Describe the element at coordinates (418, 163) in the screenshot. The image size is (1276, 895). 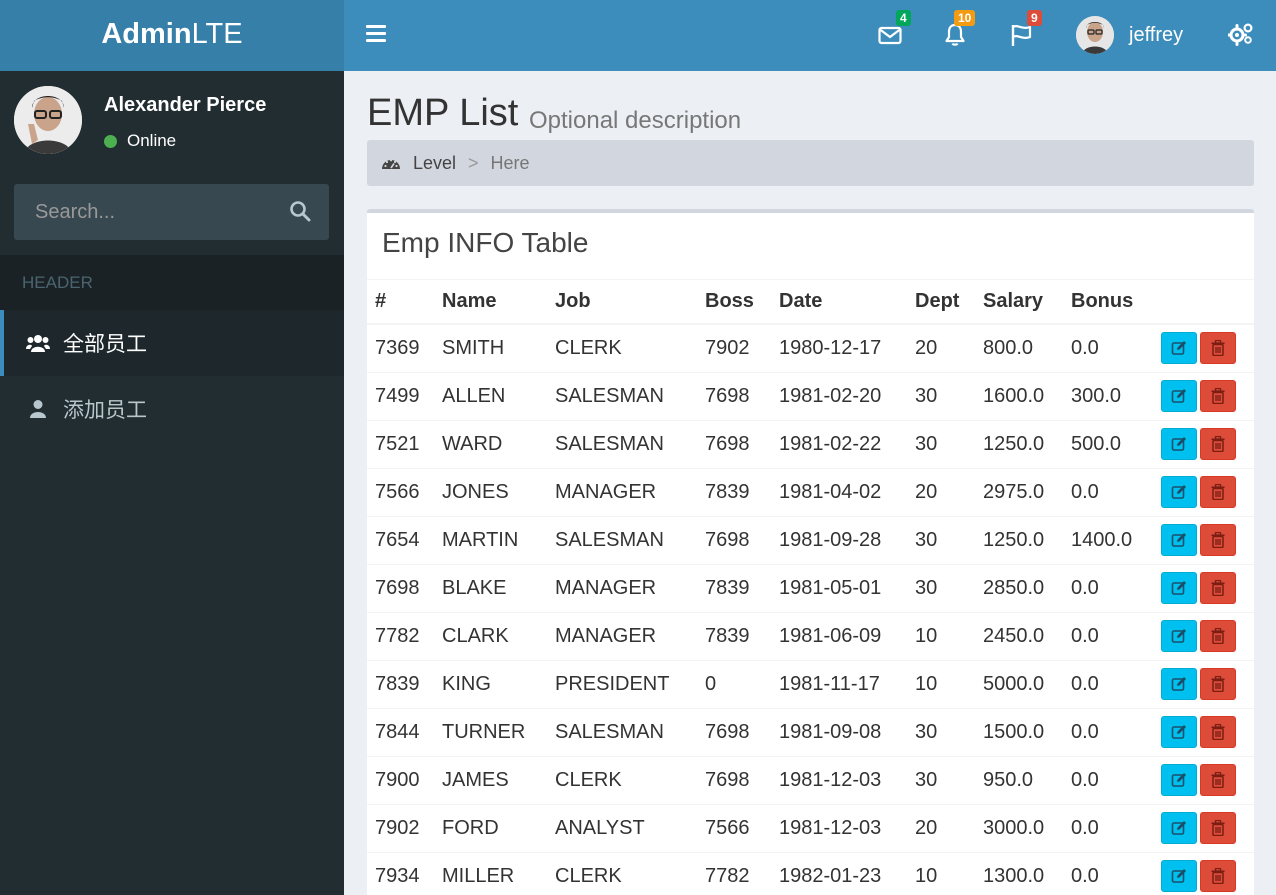
I see `breadcrumb-level-link: Level` at that location.